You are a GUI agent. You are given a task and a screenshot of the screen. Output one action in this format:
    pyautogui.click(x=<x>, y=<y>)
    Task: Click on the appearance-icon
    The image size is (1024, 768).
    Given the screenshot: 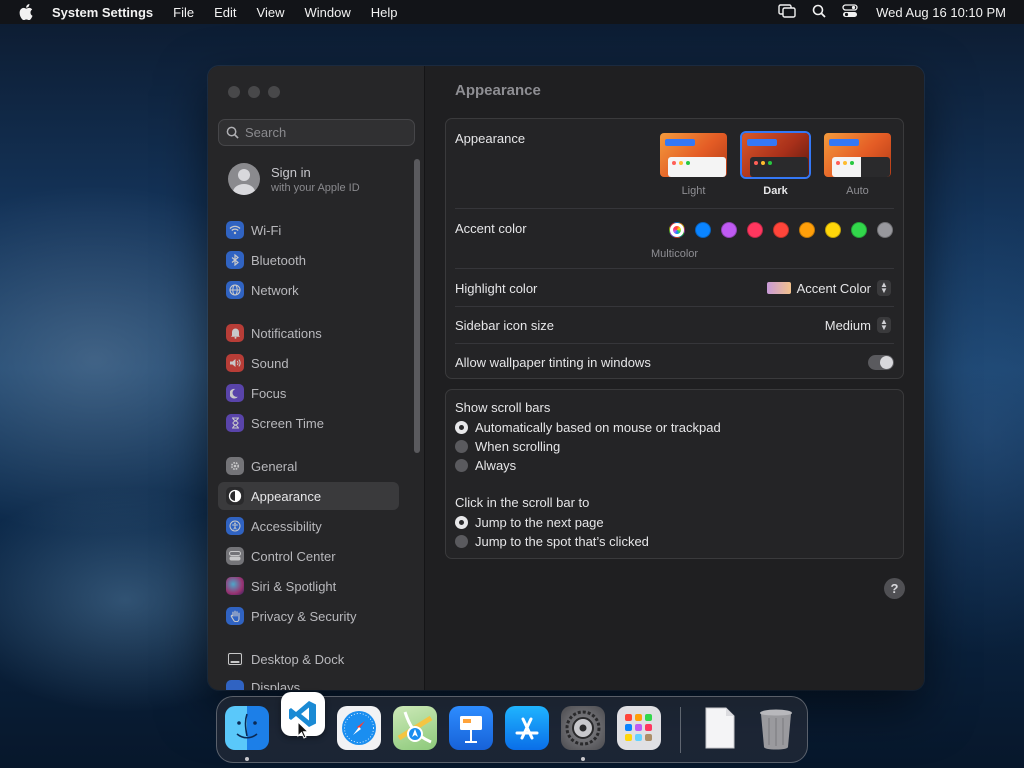 What is the action you would take?
    pyautogui.click(x=235, y=496)
    